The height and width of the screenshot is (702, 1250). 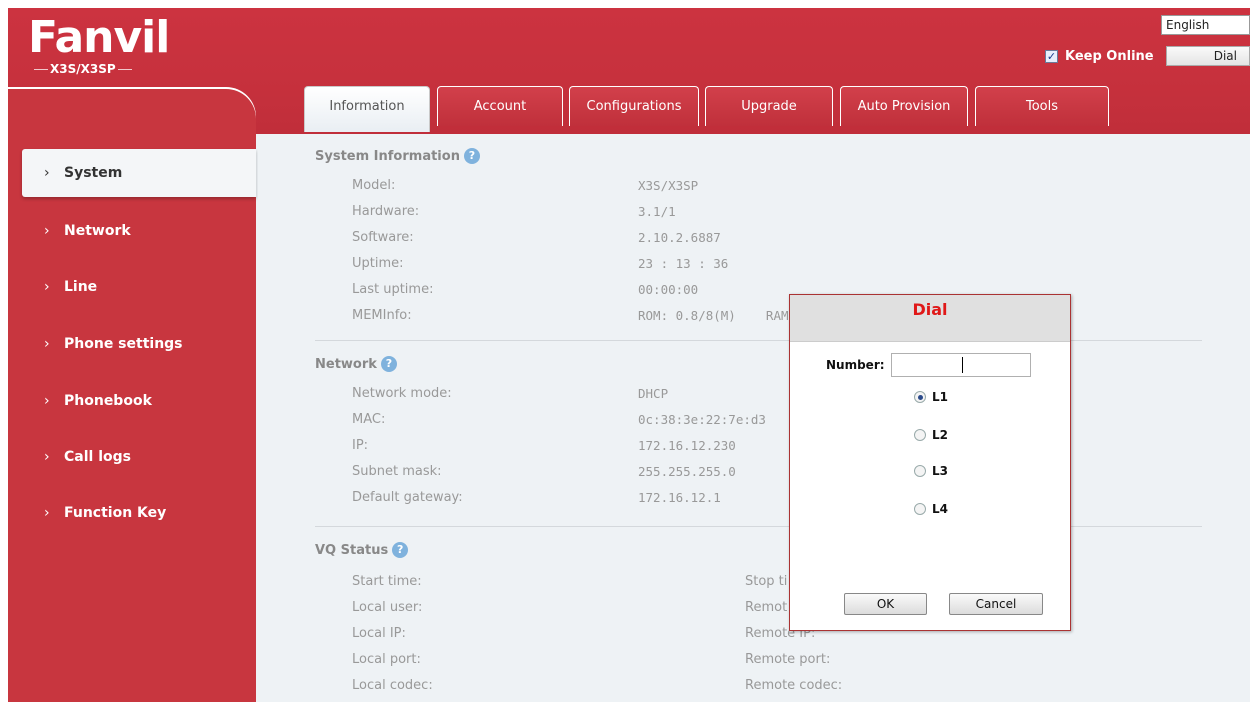 I want to click on row-value: 0c:38:3e:22:7e:d3, so click(x=702, y=419).